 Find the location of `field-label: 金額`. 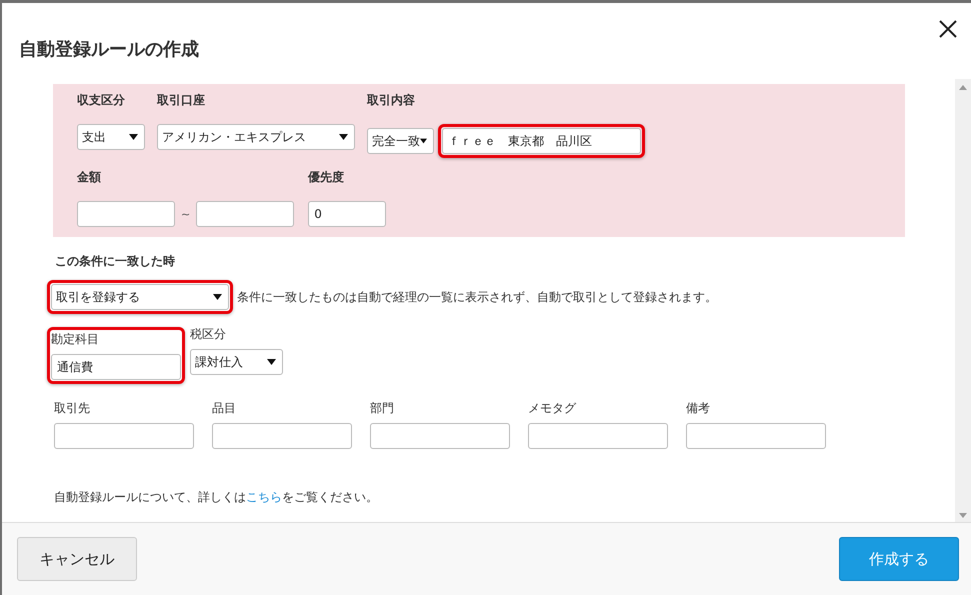

field-label: 金額 is located at coordinates (89, 177).